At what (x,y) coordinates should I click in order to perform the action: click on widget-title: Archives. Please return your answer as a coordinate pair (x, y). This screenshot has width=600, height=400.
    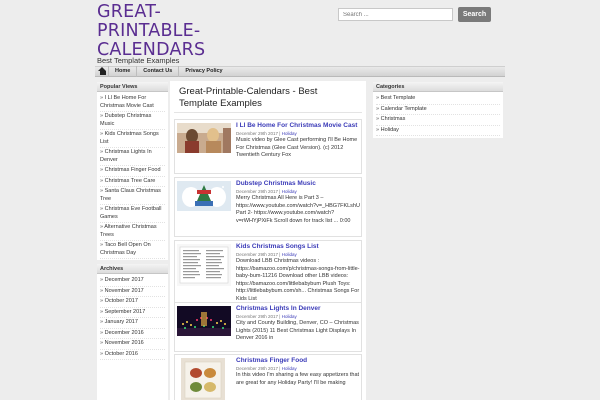
    Looking at the image, I should click on (132, 269).